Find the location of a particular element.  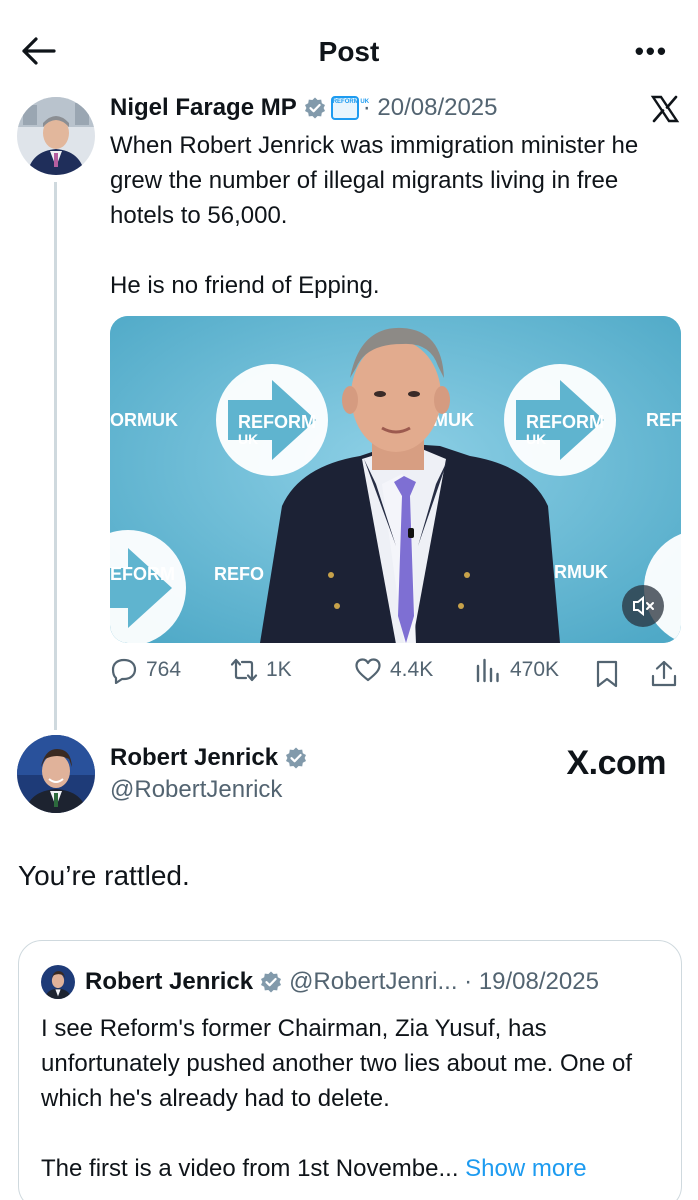

reply-text: You’re rattled. is located at coordinates (104, 875).